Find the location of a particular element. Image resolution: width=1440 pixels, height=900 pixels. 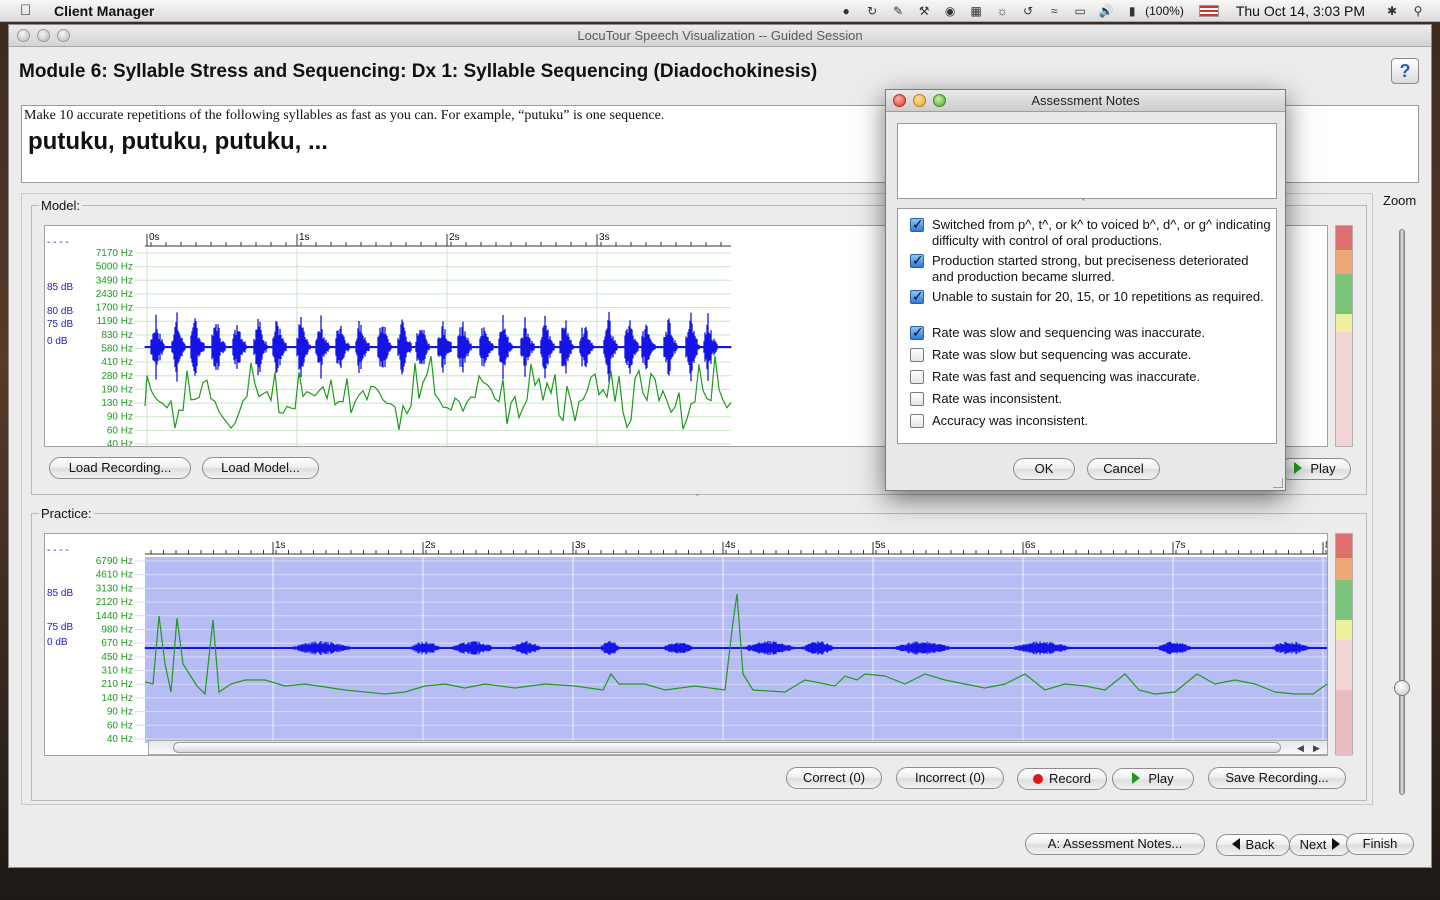

model-panel-label: Model: is located at coordinates (61, 205).